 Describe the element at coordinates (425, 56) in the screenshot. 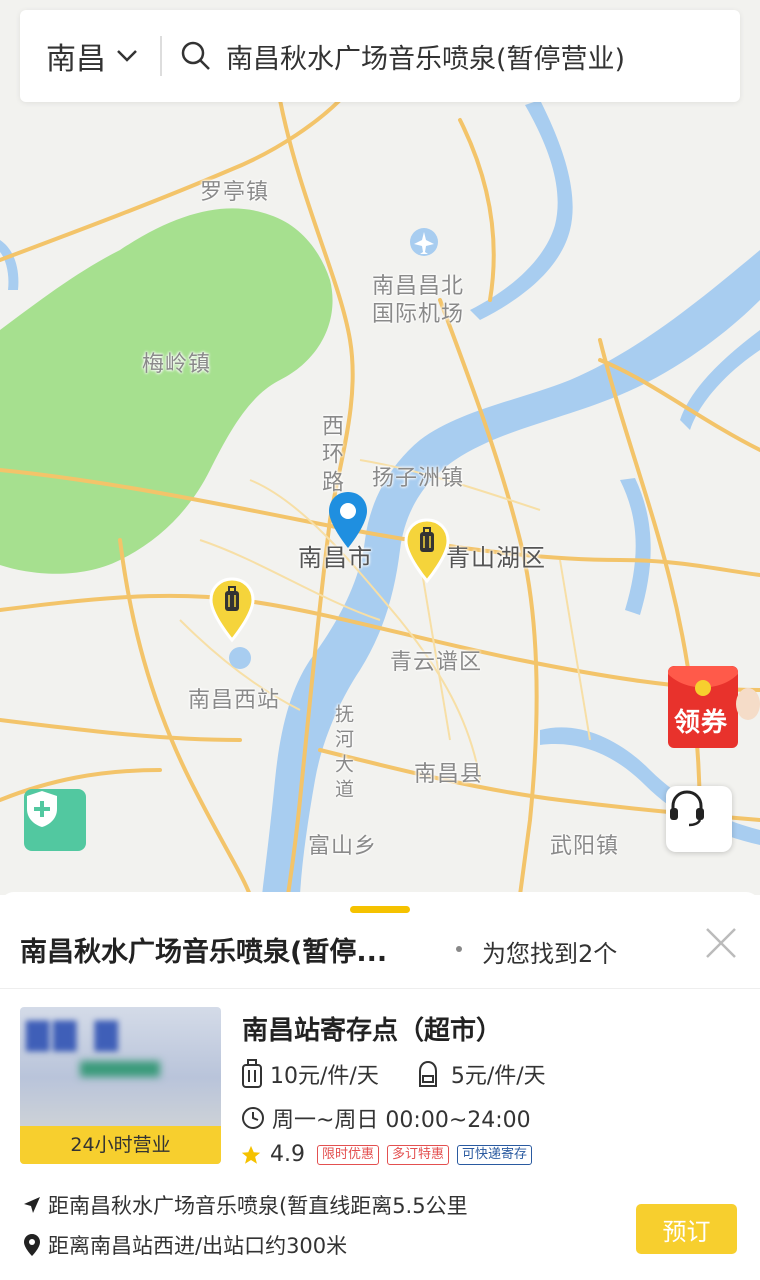

I see `search-input: 南昌秋水广场音乐喷泉(暂停营业)` at that location.